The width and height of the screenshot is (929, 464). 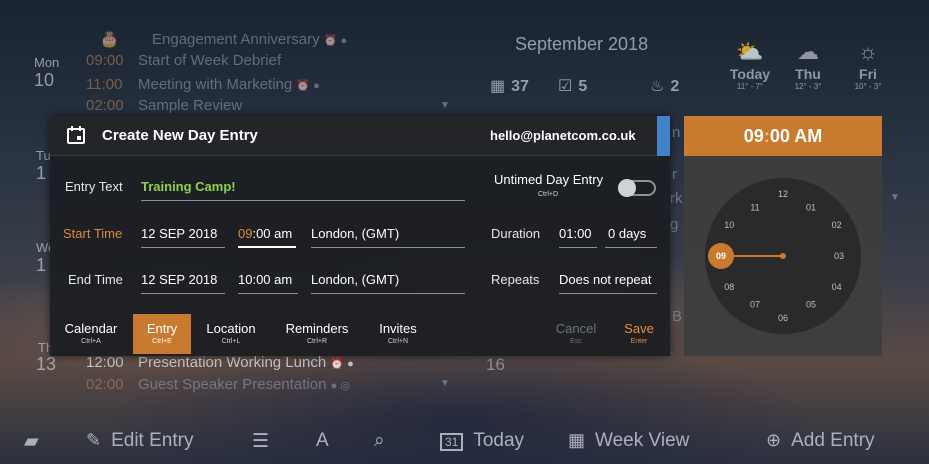 What do you see at coordinates (576, 328) in the screenshot?
I see `cancel-label: Cancel` at bounding box center [576, 328].